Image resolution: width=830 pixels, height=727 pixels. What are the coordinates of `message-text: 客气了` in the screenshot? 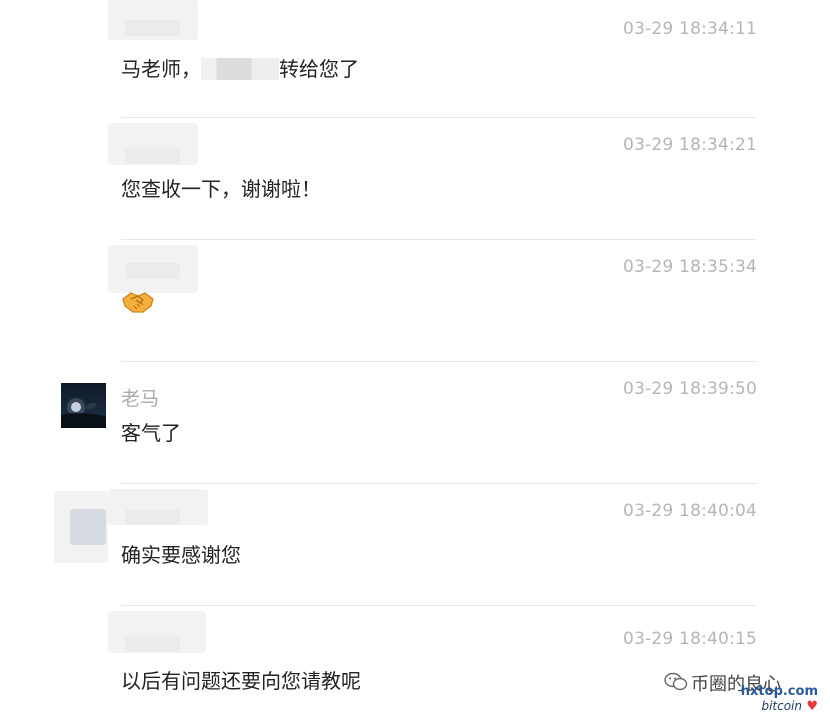 It's located at (151, 431).